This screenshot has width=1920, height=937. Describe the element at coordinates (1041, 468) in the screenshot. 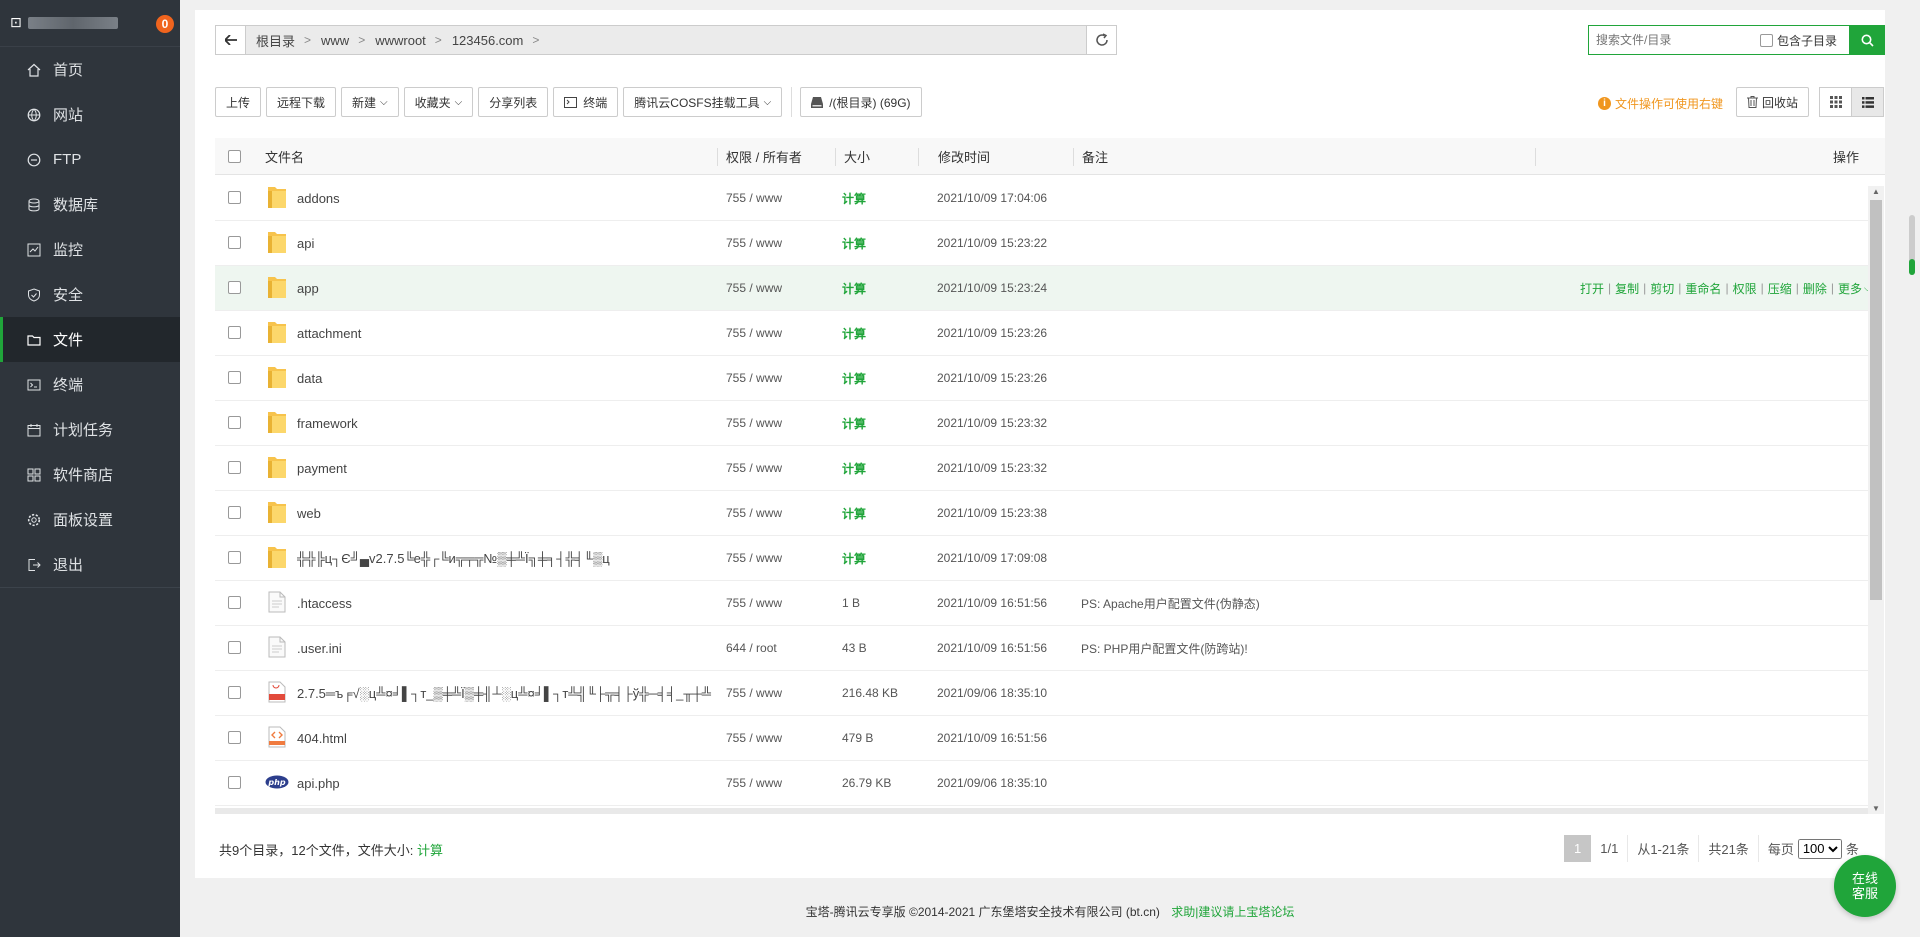

I see `table-row: payment 755 / www 计算 2021/10/09 15:23:32` at that location.